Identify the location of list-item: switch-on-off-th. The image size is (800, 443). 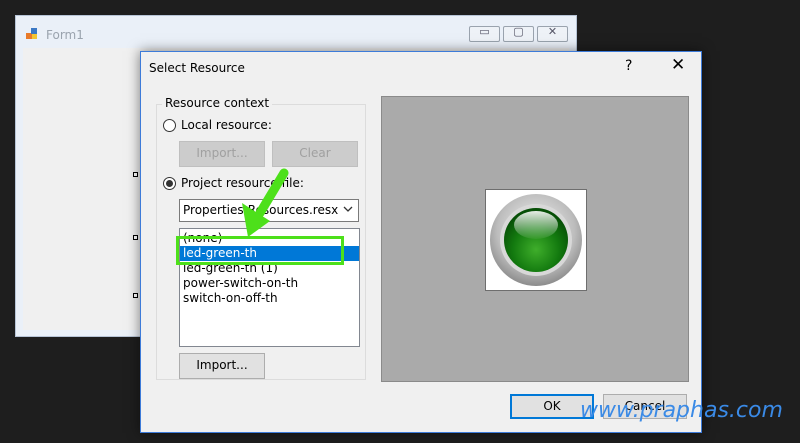
(269, 298).